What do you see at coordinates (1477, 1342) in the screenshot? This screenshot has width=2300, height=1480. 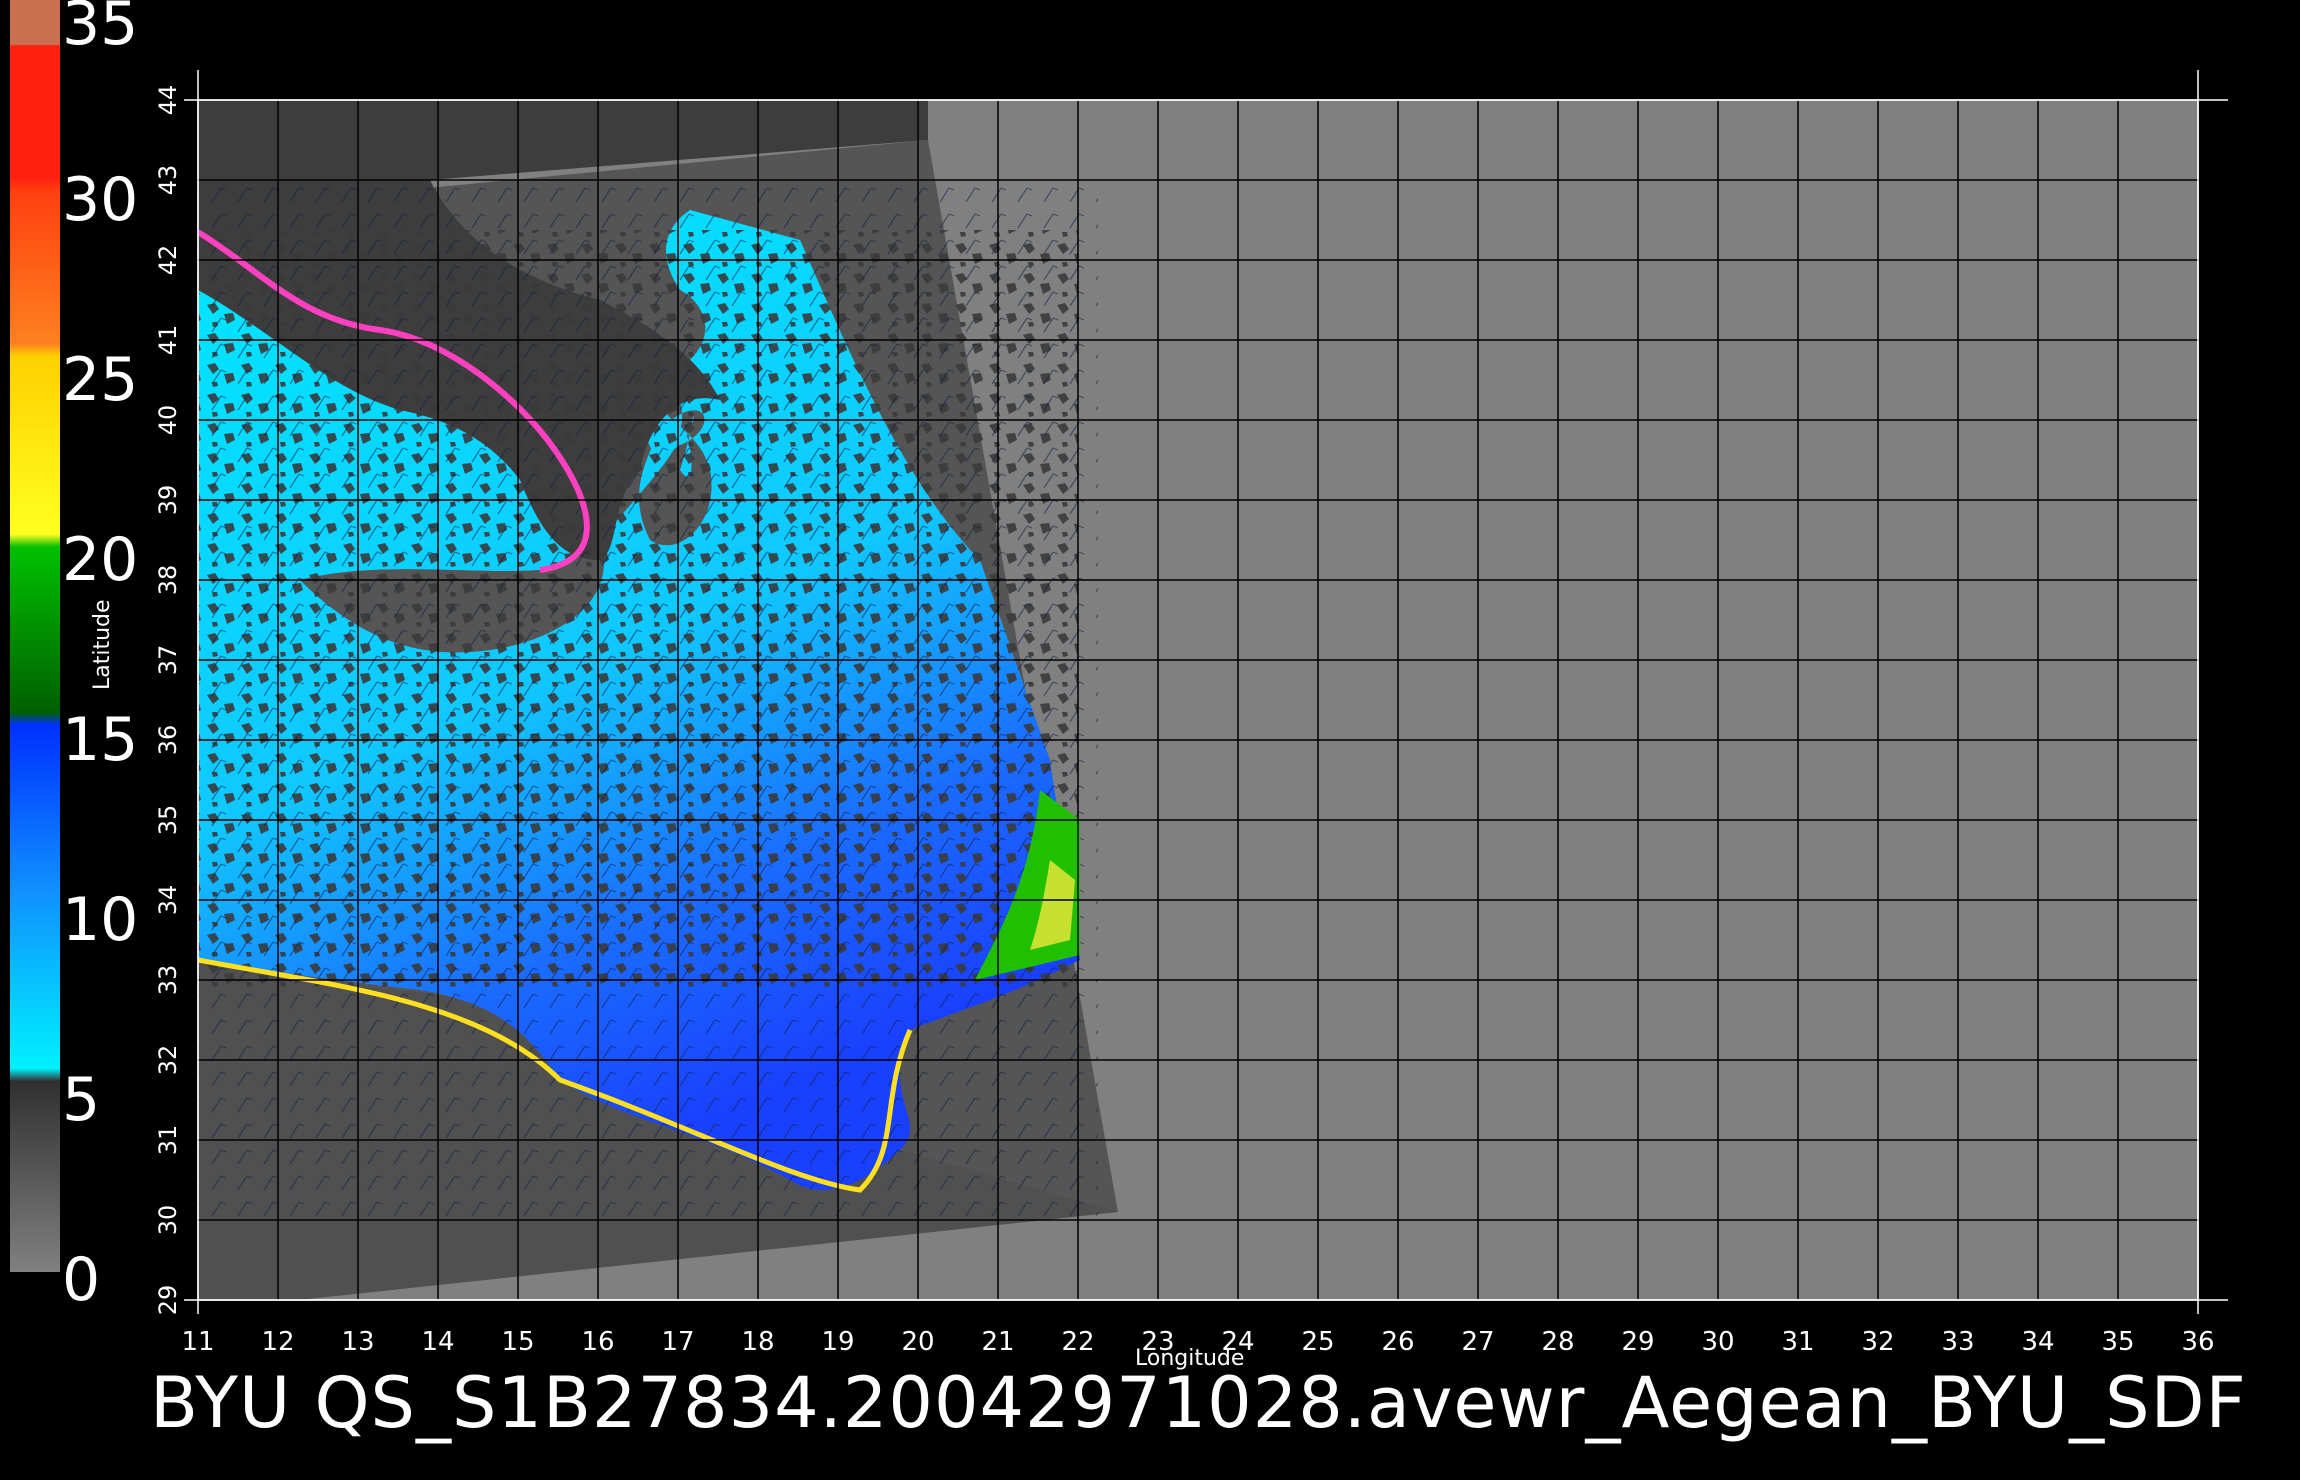 I see `x-tick-label: 27` at bounding box center [1477, 1342].